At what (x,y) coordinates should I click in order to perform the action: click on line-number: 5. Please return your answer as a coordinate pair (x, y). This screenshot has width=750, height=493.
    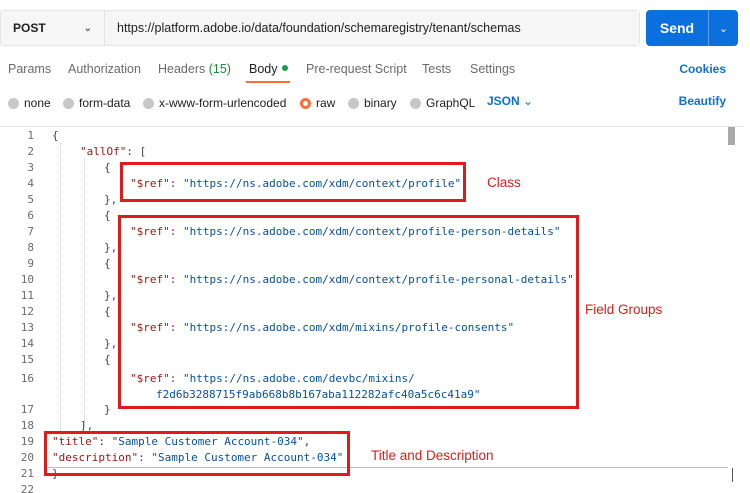
    Looking at the image, I should click on (30, 199).